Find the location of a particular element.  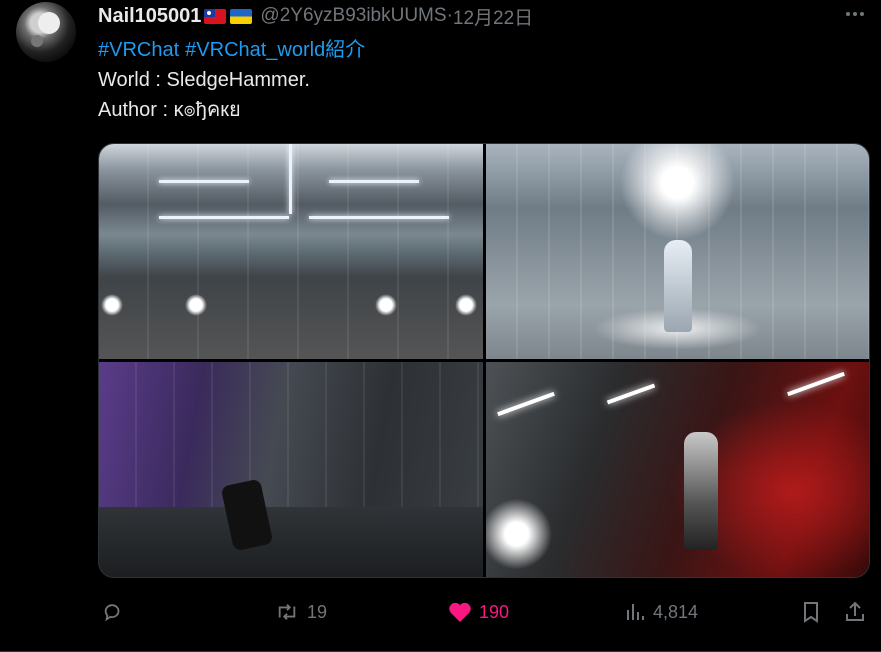

reply-button is located at coordinates (116, 612).